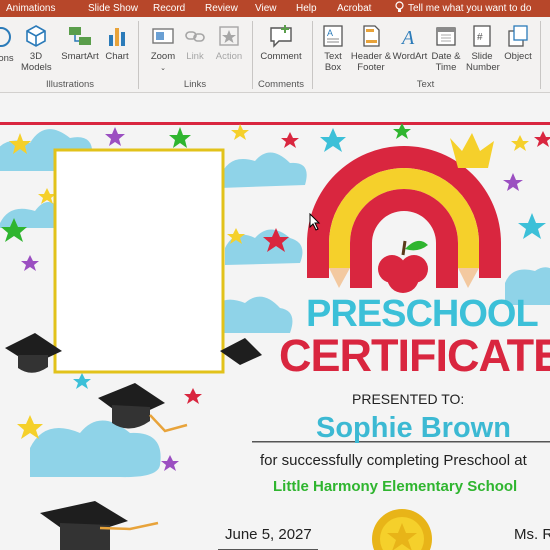  Describe the element at coordinates (117, 56) in the screenshot. I see `chart-label: Chart` at that location.